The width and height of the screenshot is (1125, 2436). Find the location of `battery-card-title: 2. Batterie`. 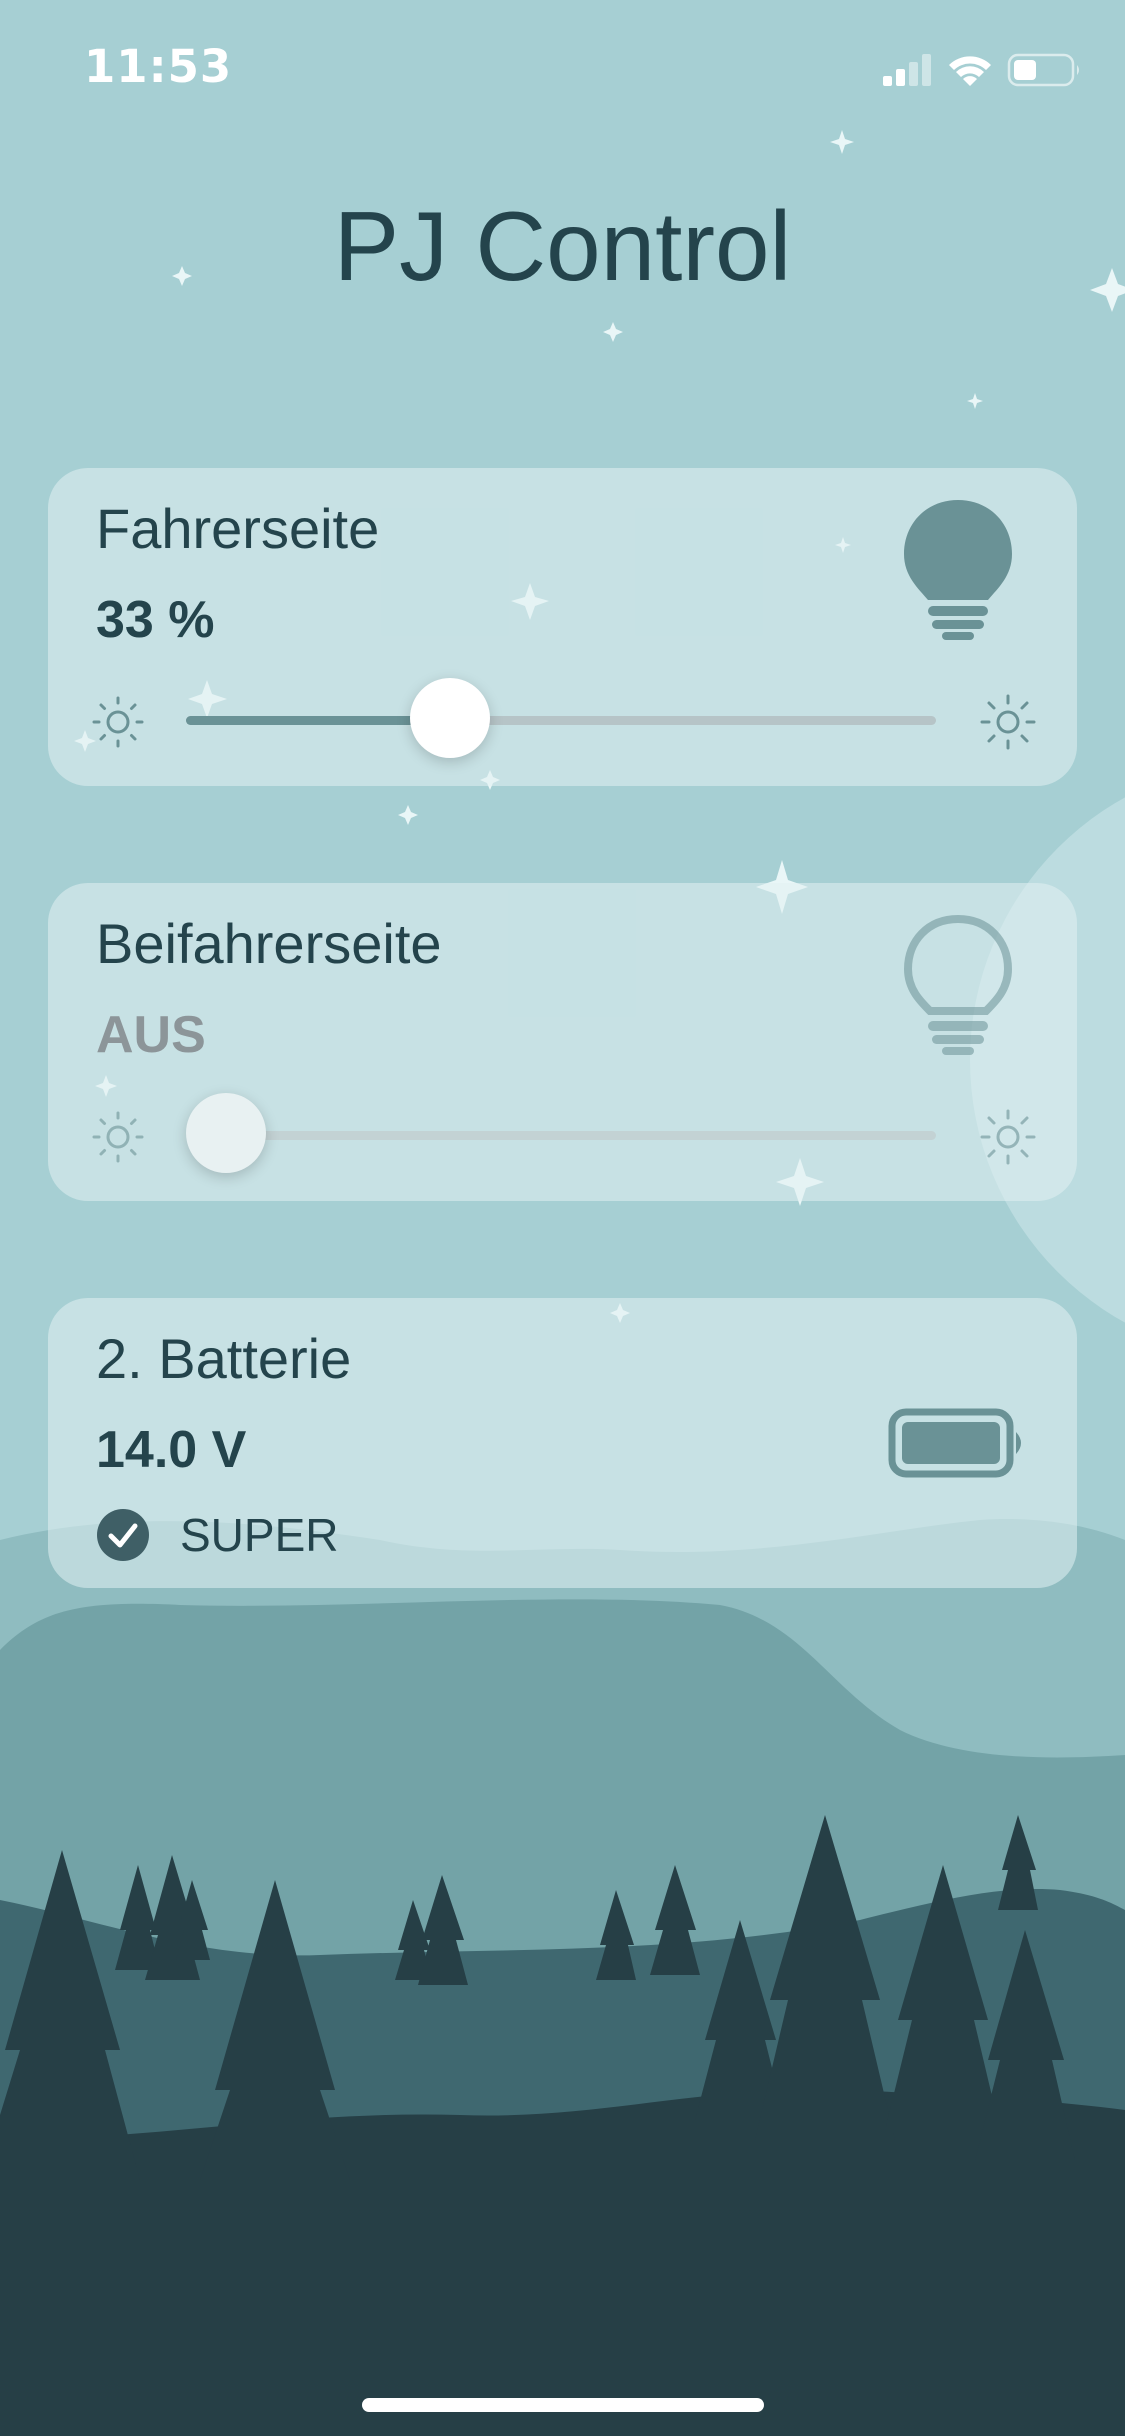

battery-card-title: 2. Batterie is located at coordinates (224, 1358).